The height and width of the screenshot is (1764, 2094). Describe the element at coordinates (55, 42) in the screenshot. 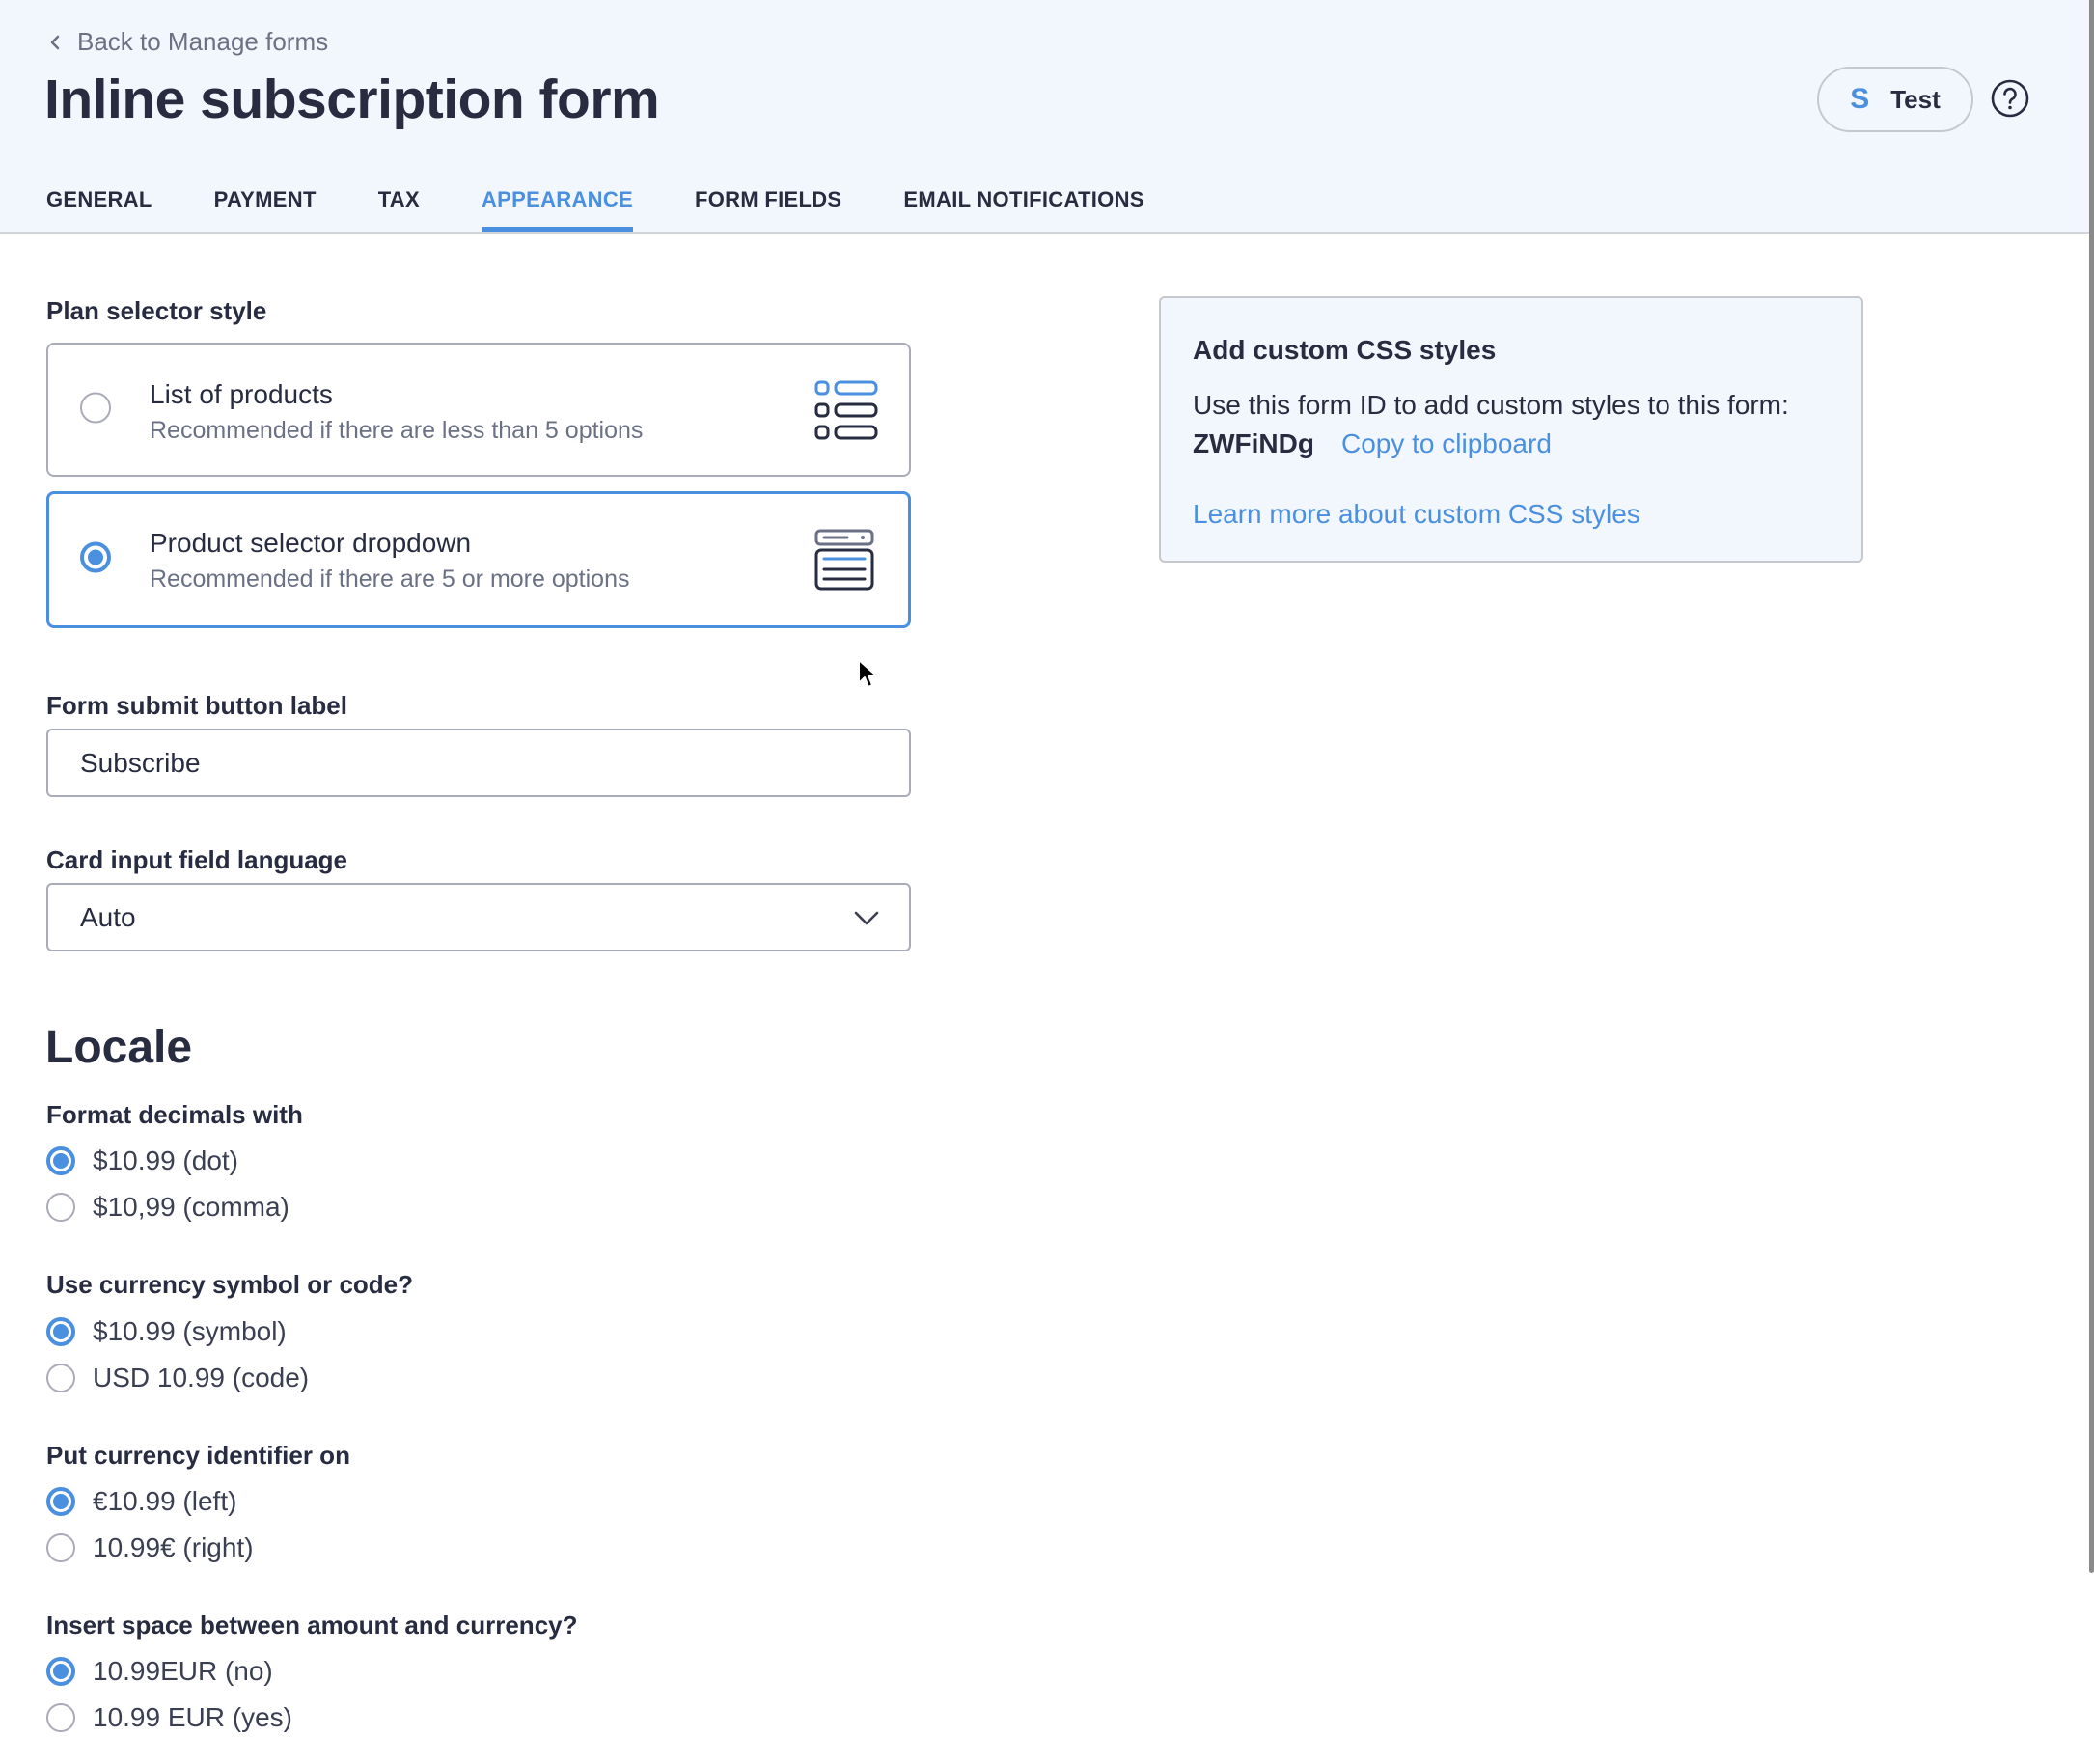

I see `chevron-left-icon` at that location.